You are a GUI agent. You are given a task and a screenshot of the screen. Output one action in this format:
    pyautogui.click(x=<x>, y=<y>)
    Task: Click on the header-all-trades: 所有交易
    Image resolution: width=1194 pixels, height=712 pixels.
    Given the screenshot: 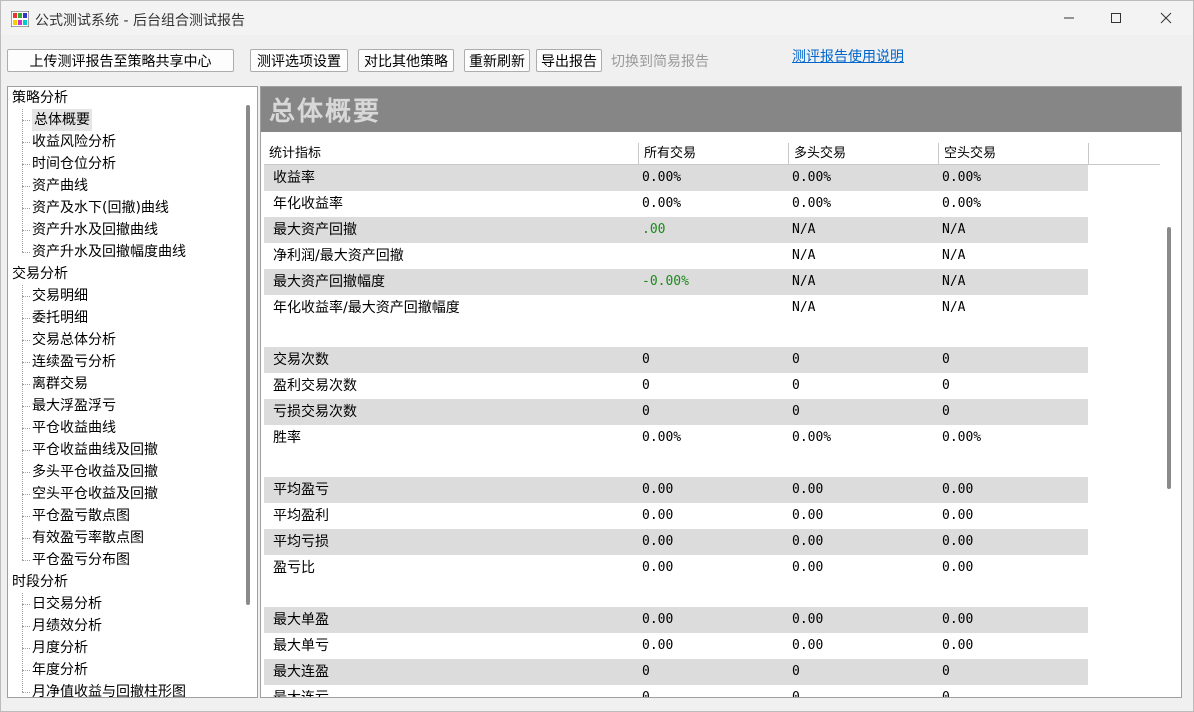 What is the action you would take?
    pyautogui.click(x=714, y=154)
    